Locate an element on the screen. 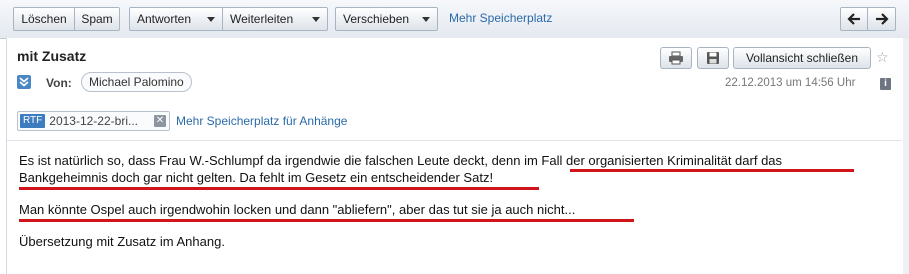 Image resolution: width=909 pixels, height=274 pixels. print-icon is located at coordinates (676, 58).